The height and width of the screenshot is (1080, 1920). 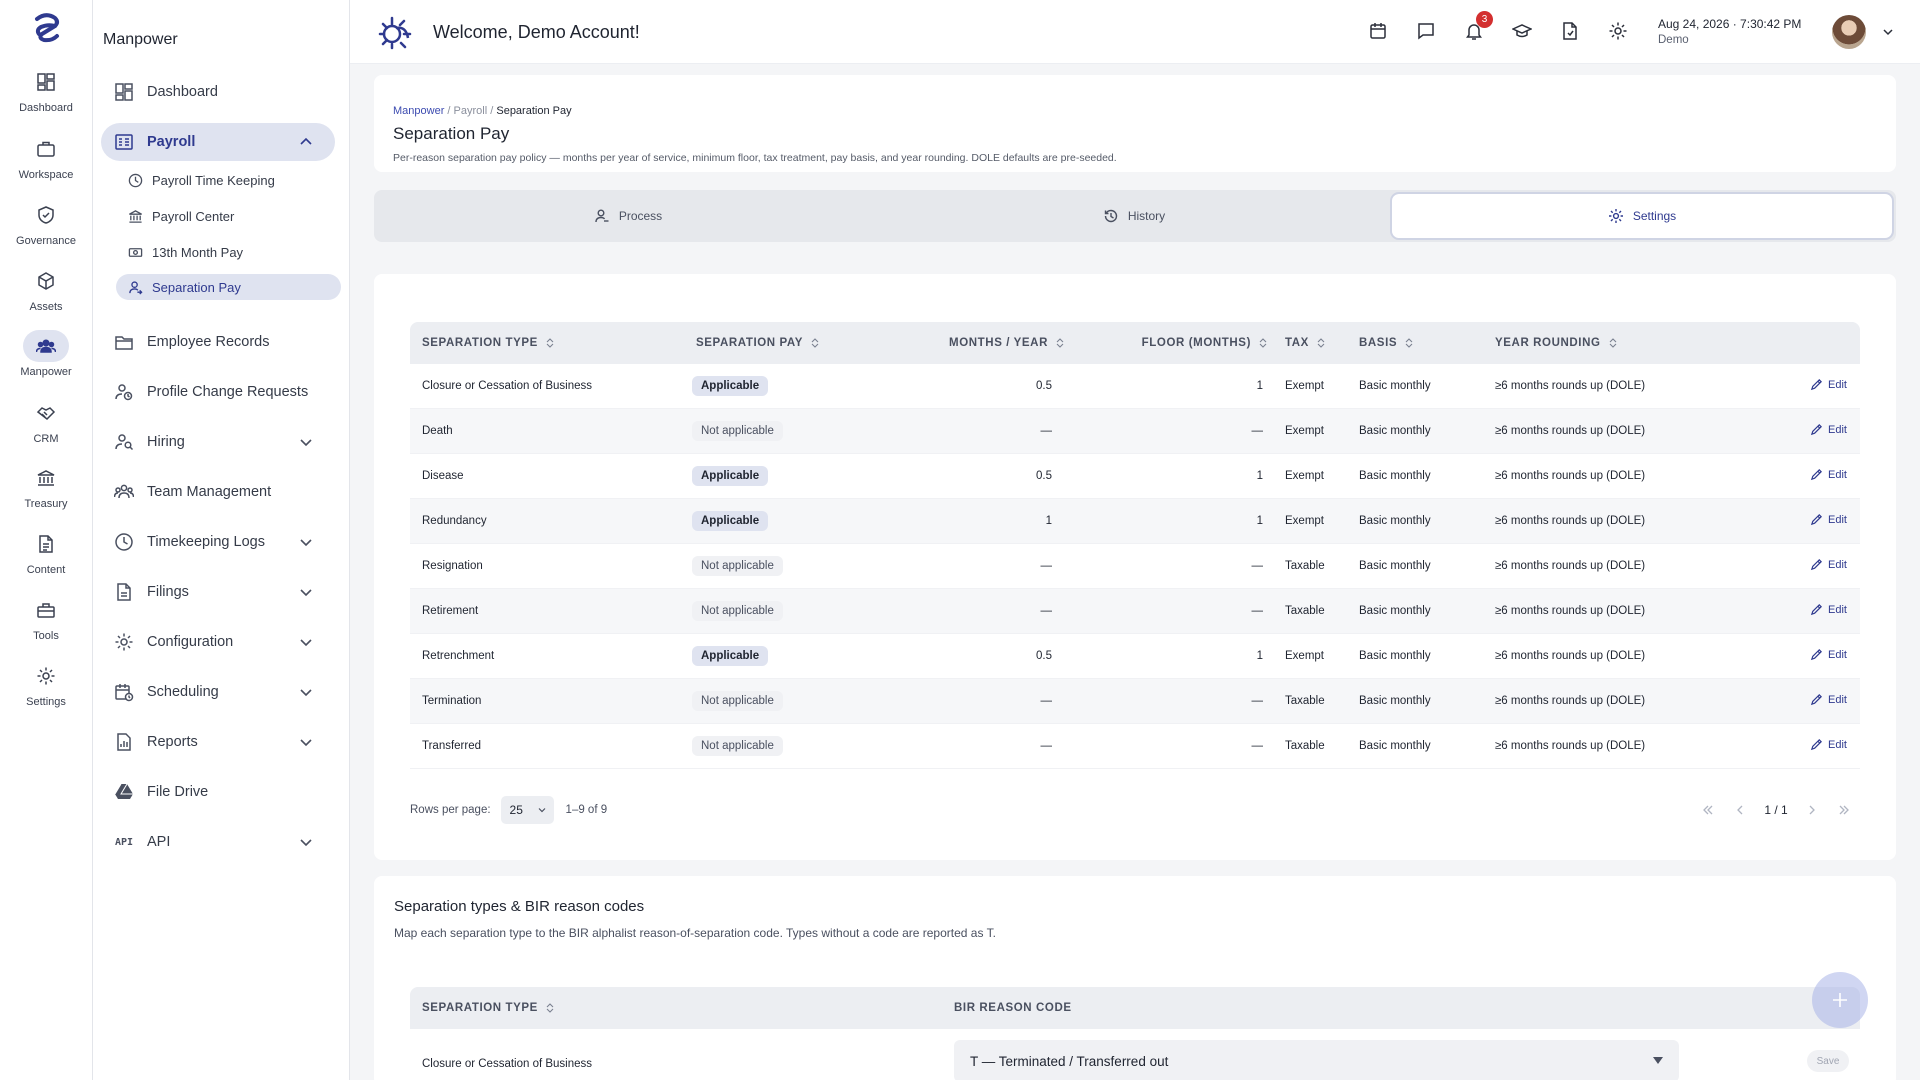 What do you see at coordinates (1427, 32) in the screenshot?
I see `messages-button` at bounding box center [1427, 32].